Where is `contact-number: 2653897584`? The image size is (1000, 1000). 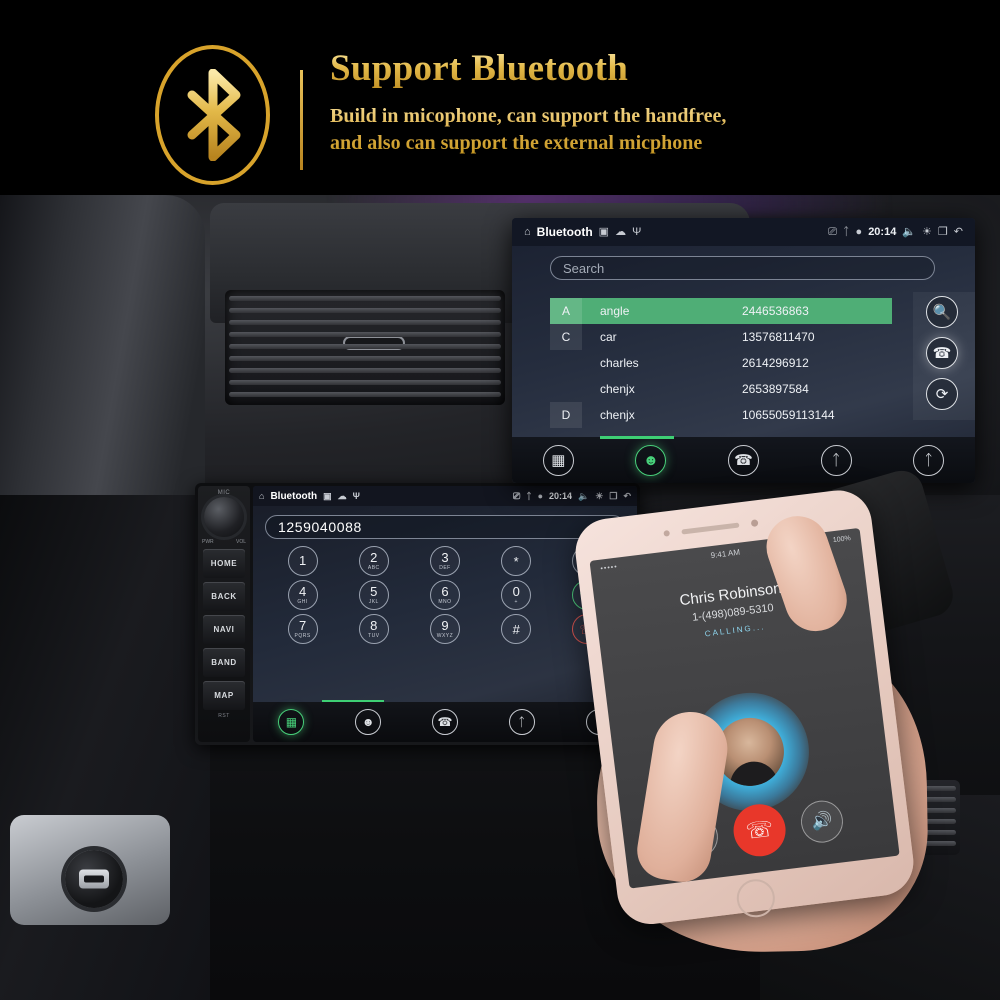
contact-number: 2653897584 is located at coordinates (775, 389).